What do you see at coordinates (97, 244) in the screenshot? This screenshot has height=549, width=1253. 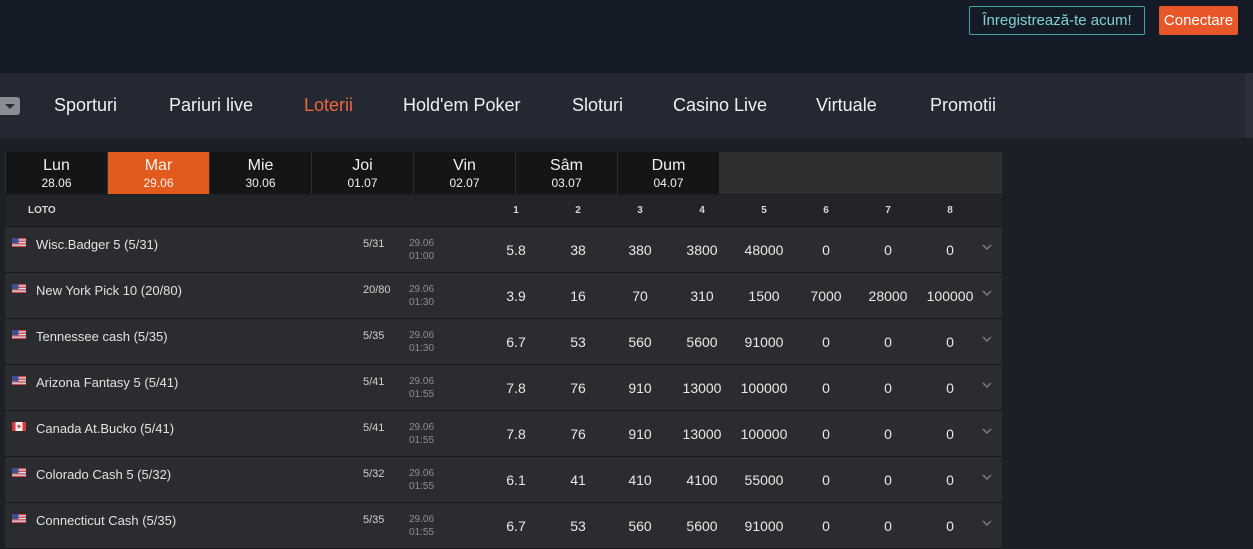 I see `lottery-name: Wisc.Badger 5 (5/31)` at bounding box center [97, 244].